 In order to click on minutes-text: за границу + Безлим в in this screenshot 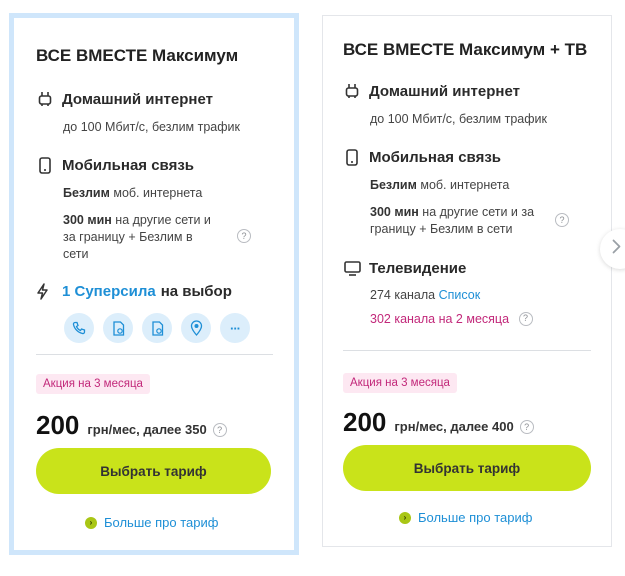, I will do `click(128, 237)`.